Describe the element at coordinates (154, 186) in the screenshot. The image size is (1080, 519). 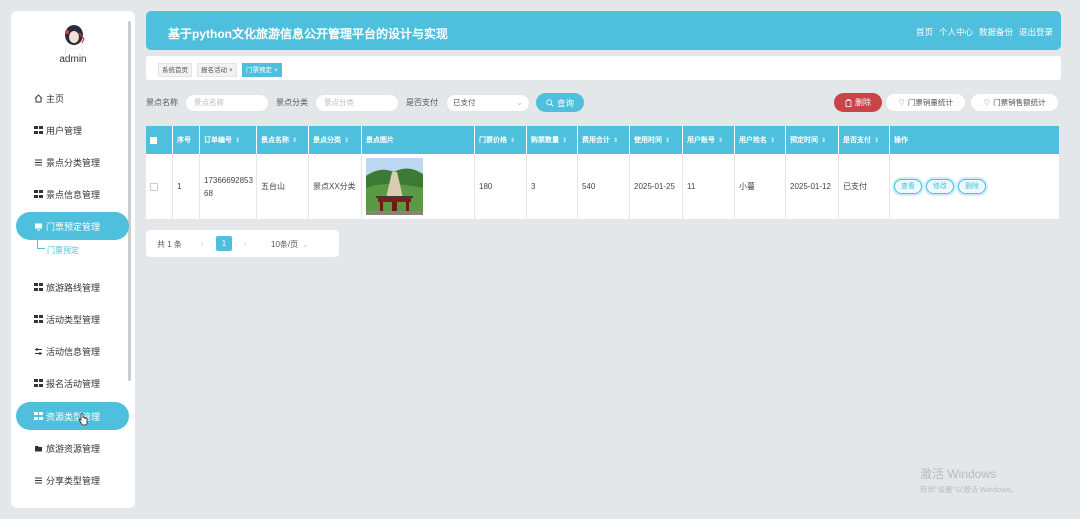
I see `row-checkbox` at that location.